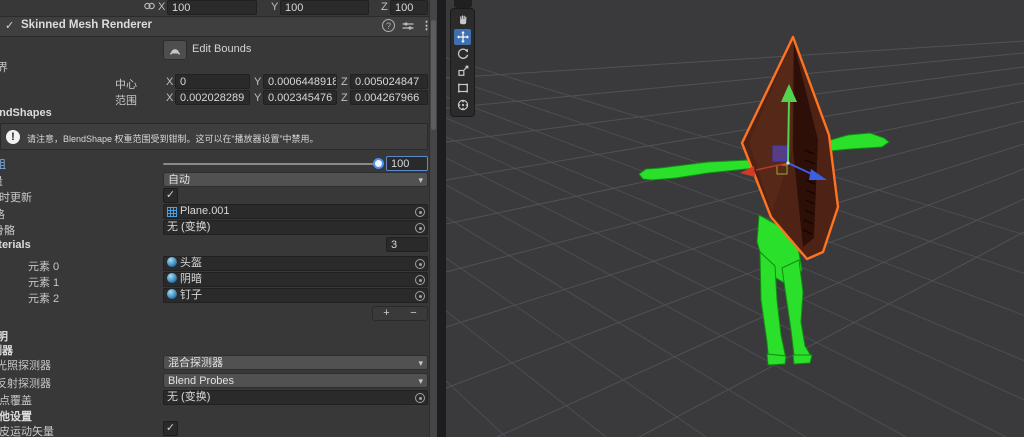 Image resolution: width=1024 pixels, height=437 pixels. Describe the element at coordinates (408, 26) in the screenshot. I see `presets-icon` at that location.